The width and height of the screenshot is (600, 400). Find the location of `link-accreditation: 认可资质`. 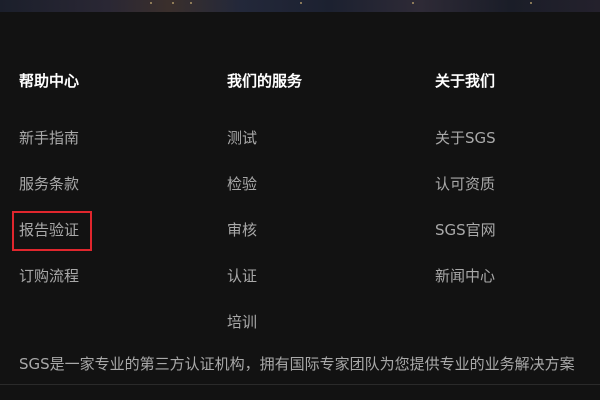

link-accreditation: 认可资质 is located at coordinates (465, 183).